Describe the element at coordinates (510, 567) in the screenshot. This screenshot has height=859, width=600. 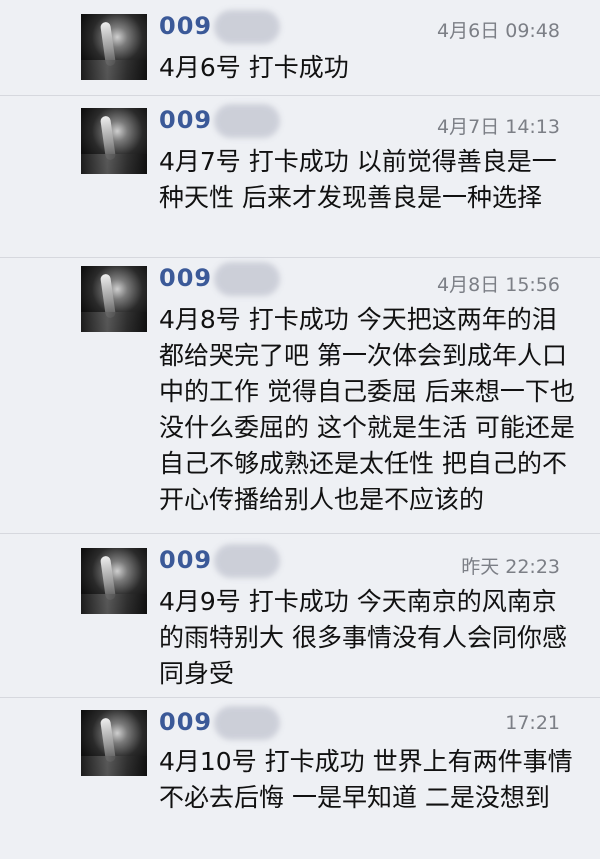
I see `message-time: 昨天 22:23` at that location.